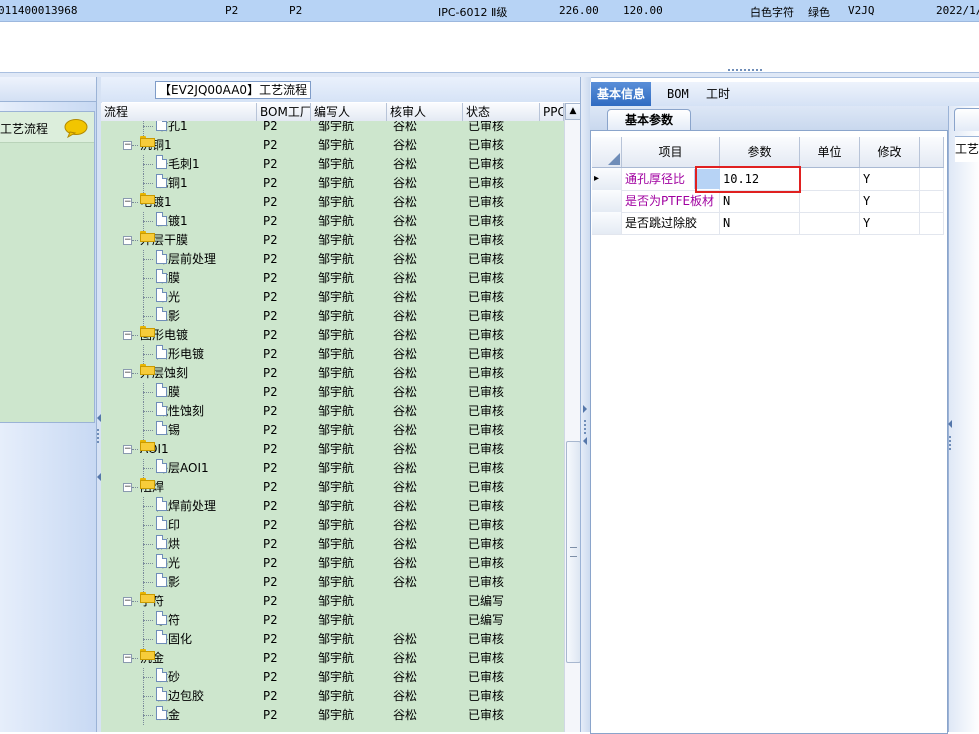 This screenshot has height=734, width=979. I want to click on tree-step-row: 去毛刺1 P2 邹宇航 谷松 已审核, so click(332, 164).